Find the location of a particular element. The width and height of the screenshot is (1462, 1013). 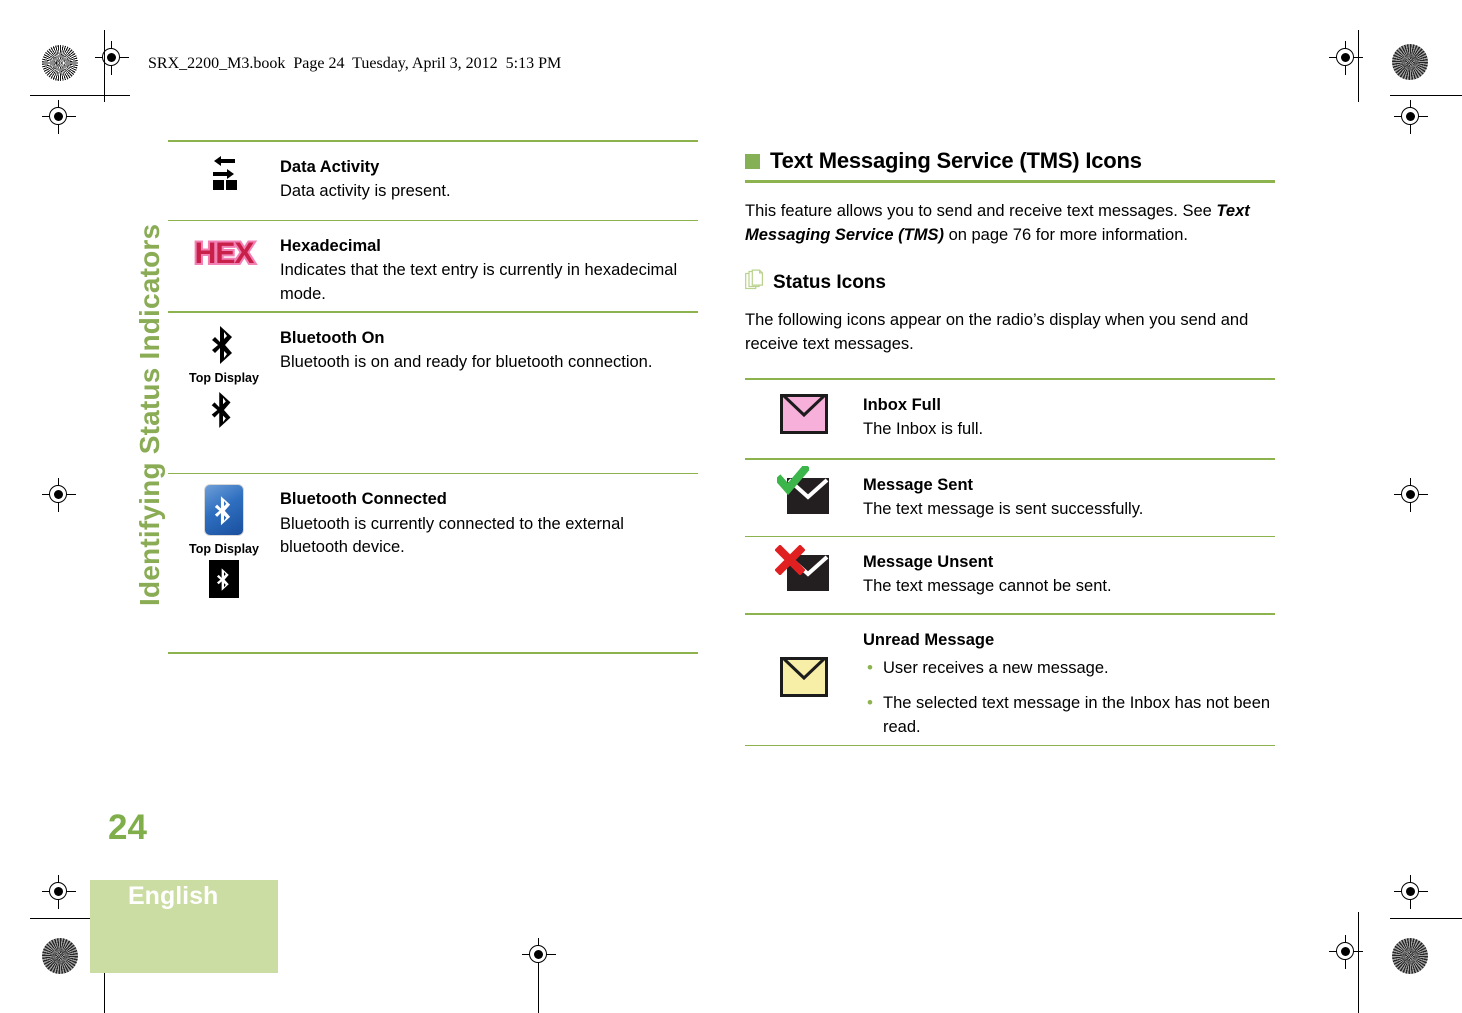

row-title: Bluetooth On is located at coordinates (332, 337).